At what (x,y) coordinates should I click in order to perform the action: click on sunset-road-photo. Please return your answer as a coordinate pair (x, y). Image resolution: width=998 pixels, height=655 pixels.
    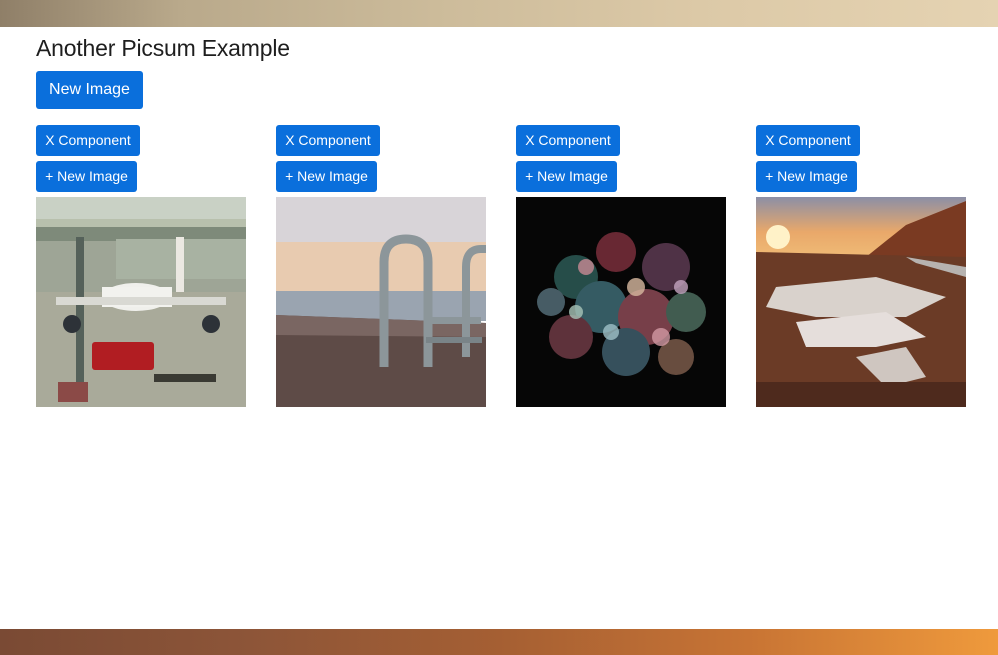
    Looking at the image, I should click on (861, 302).